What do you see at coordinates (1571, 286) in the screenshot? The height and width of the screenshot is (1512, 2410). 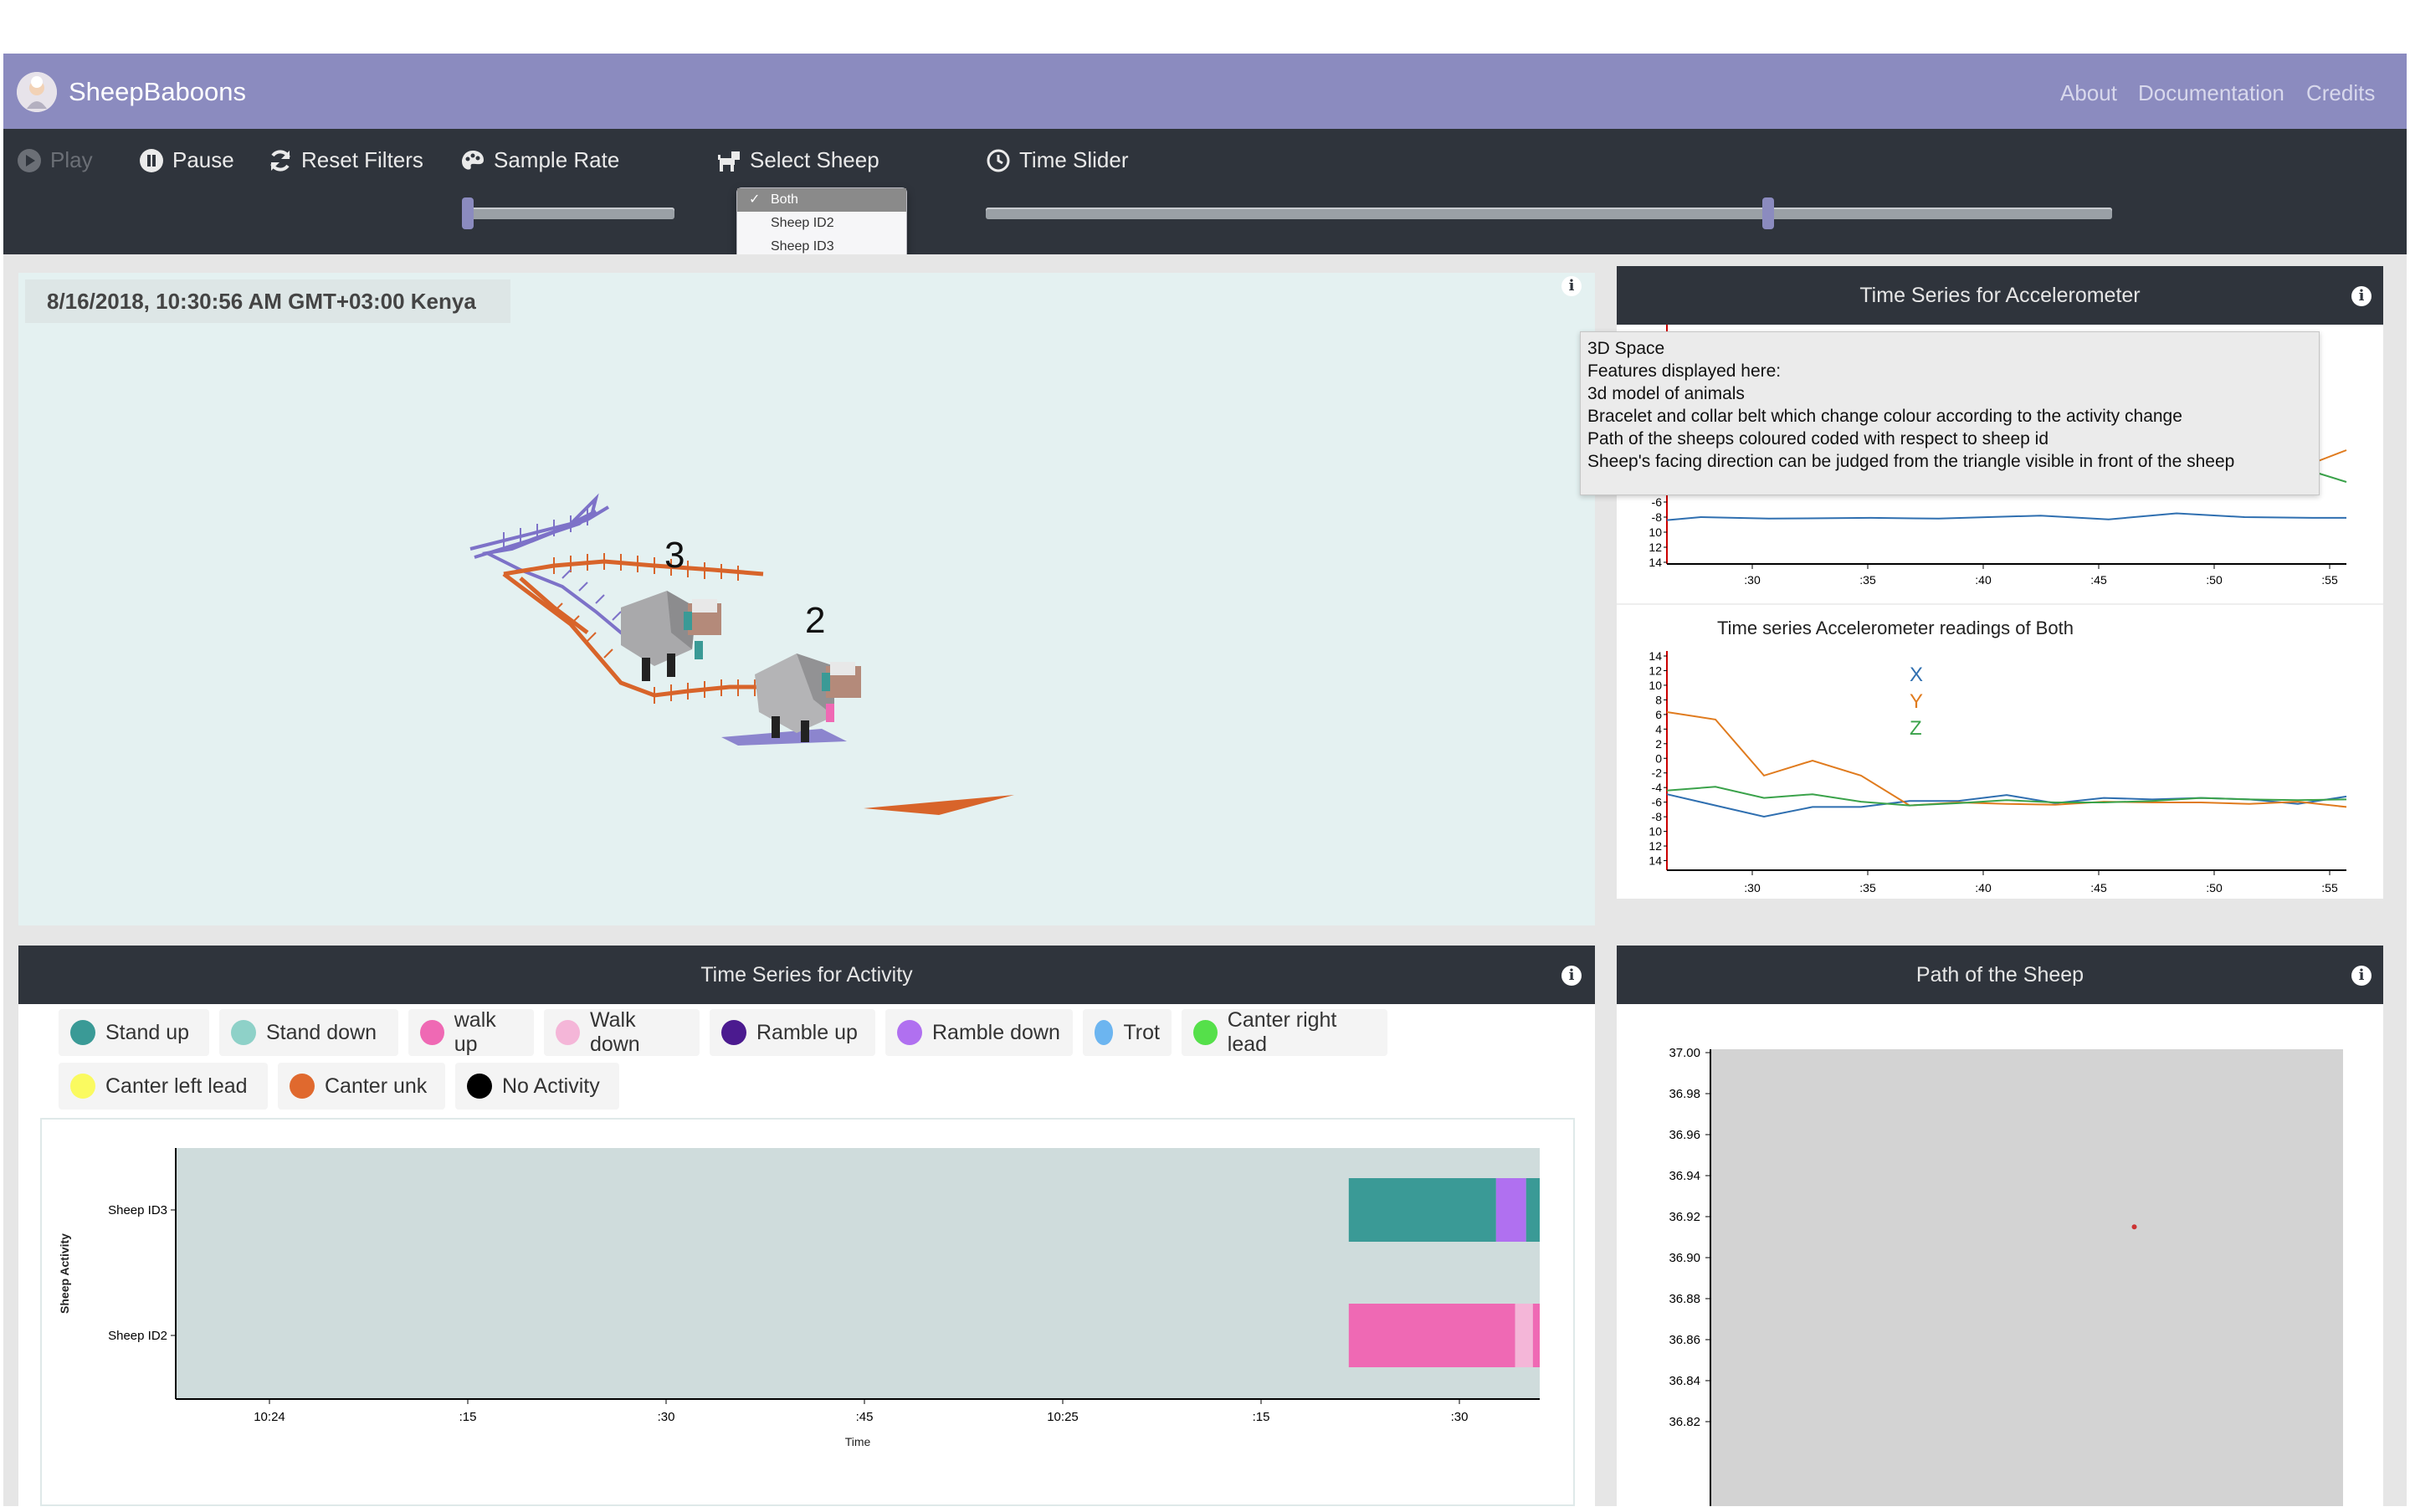 I see `info-icon-scene: i` at bounding box center [1571, 286].